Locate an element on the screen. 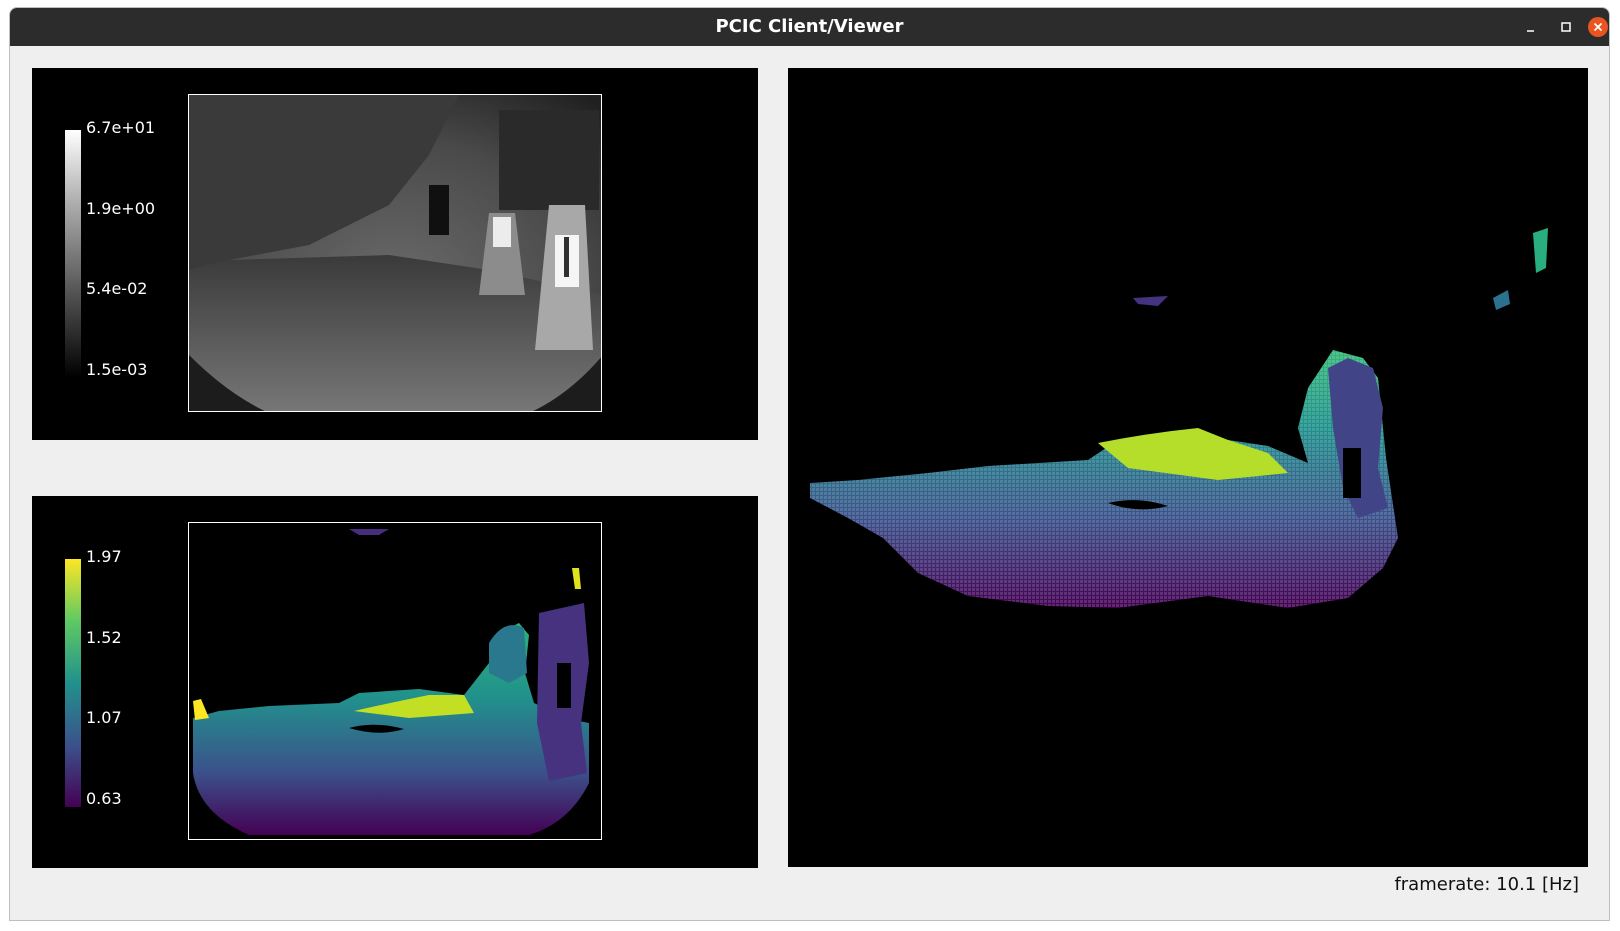 Image resolution: width=1620 pixels, height=931 pixels. amplitude-scene is located at coordinates (395, 253).